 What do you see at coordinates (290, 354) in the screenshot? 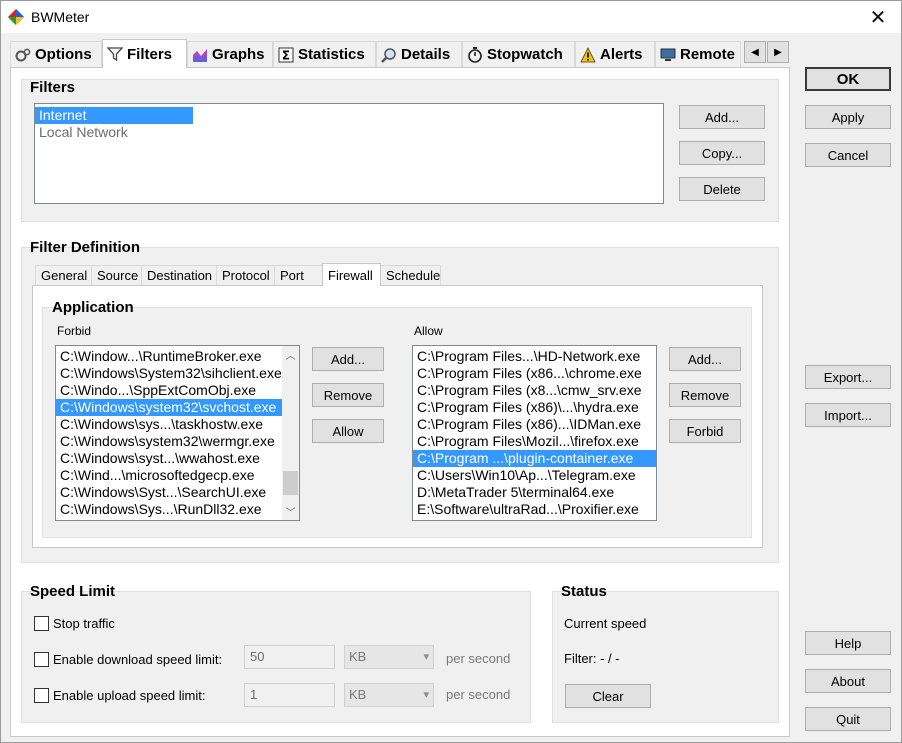
I see `chevron-up-icon: ︿` at bounding box center [290, 354].